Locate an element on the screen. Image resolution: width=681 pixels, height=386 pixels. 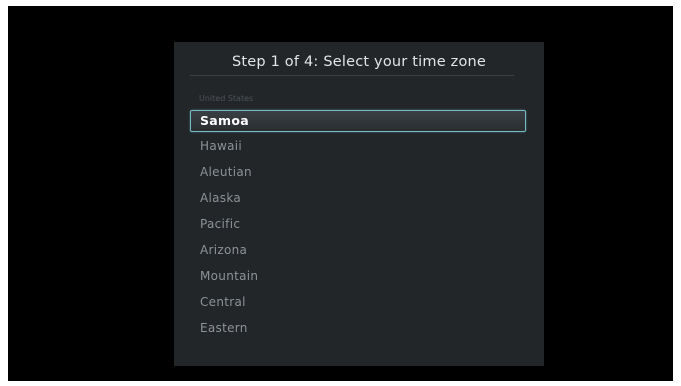
time-zone-option-alaska: Alaska is located at coordinates (220, 198).